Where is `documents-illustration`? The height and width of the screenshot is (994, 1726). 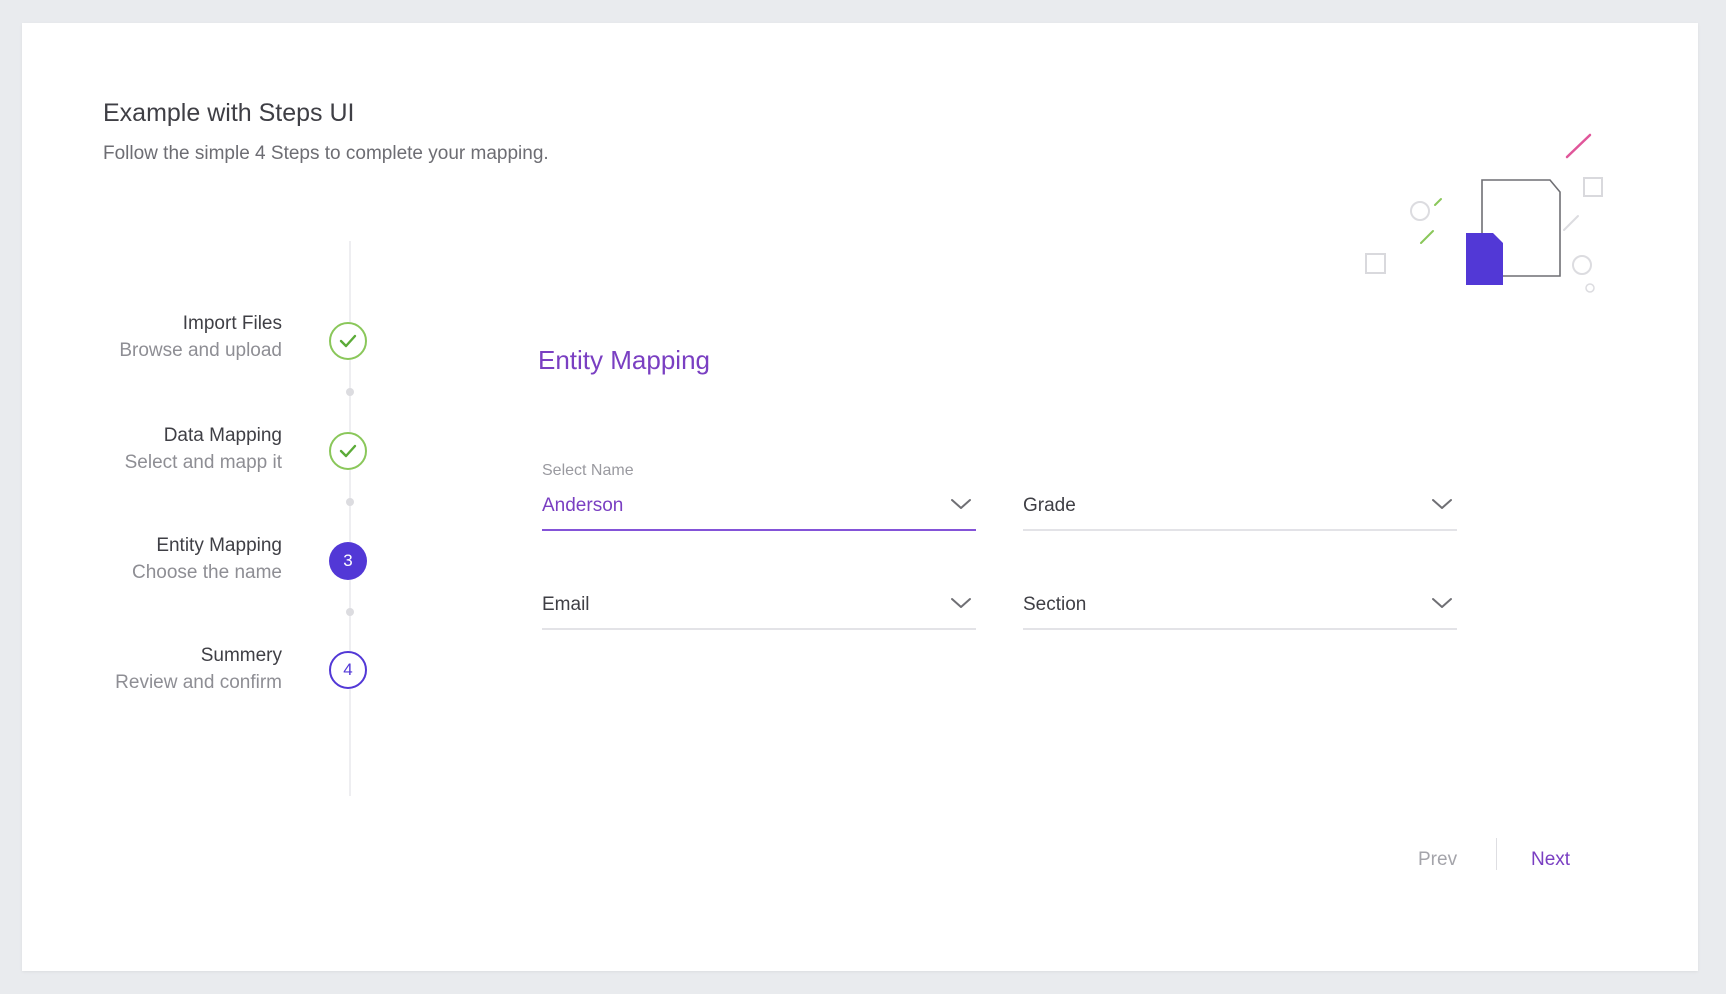
documents-illustration is located at coordinates (1484, 213).